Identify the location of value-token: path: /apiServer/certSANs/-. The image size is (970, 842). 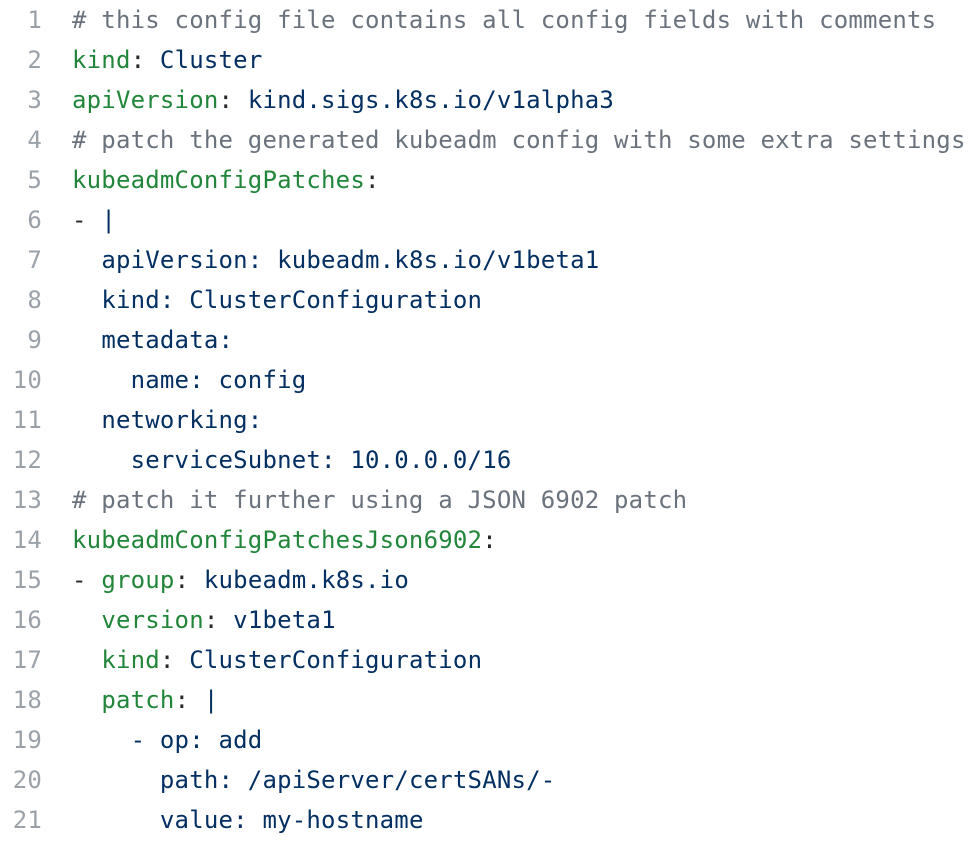
(357, 780).